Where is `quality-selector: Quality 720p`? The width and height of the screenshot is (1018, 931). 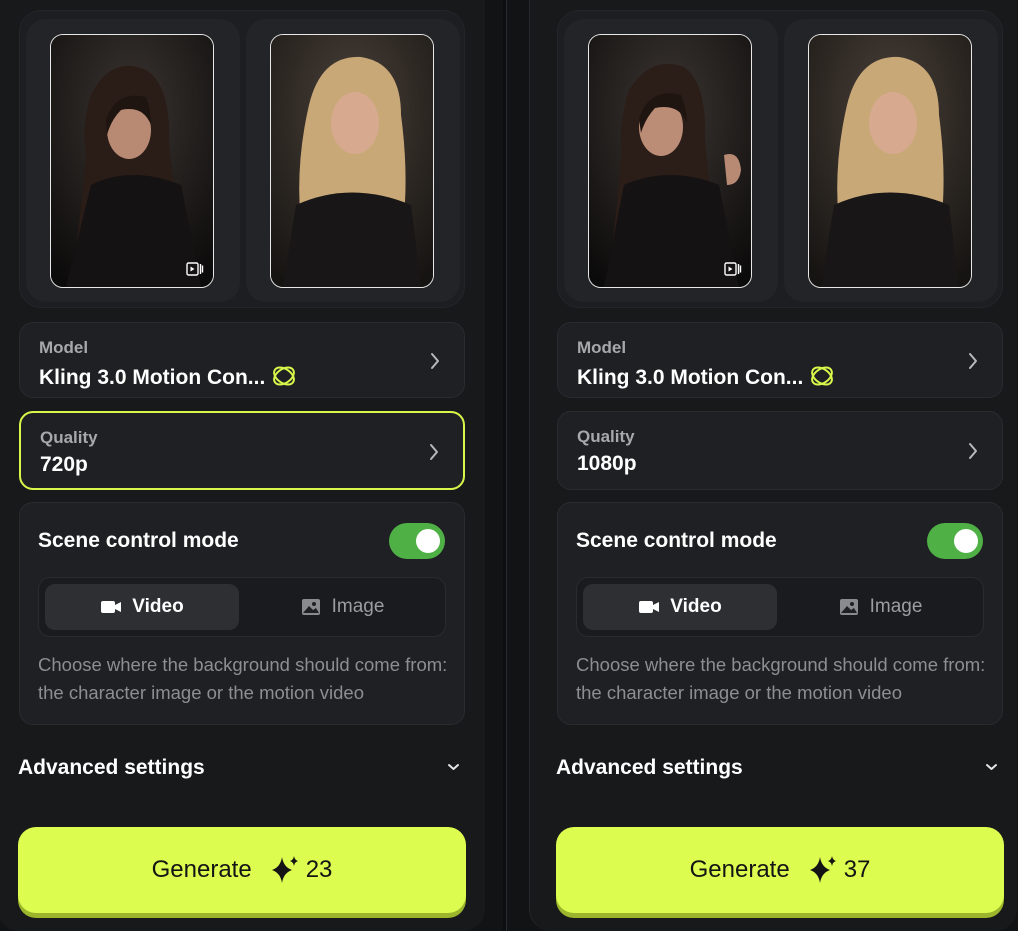 quality-selector: Quality 720p is located at coordinates (242, 450).